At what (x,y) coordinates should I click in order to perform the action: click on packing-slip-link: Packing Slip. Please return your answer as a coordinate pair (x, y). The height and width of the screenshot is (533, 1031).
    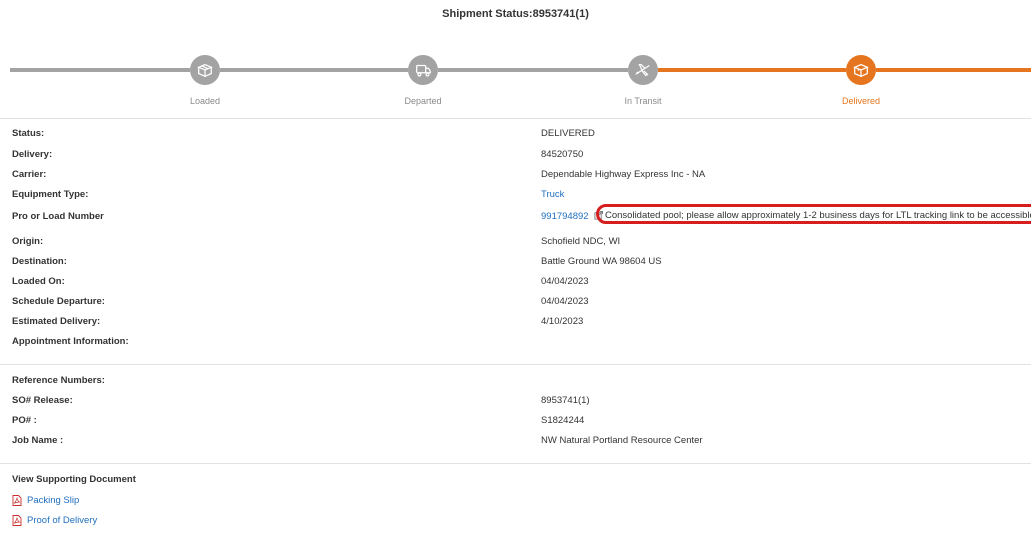
    Looking at the image, I should click on (45, 500).